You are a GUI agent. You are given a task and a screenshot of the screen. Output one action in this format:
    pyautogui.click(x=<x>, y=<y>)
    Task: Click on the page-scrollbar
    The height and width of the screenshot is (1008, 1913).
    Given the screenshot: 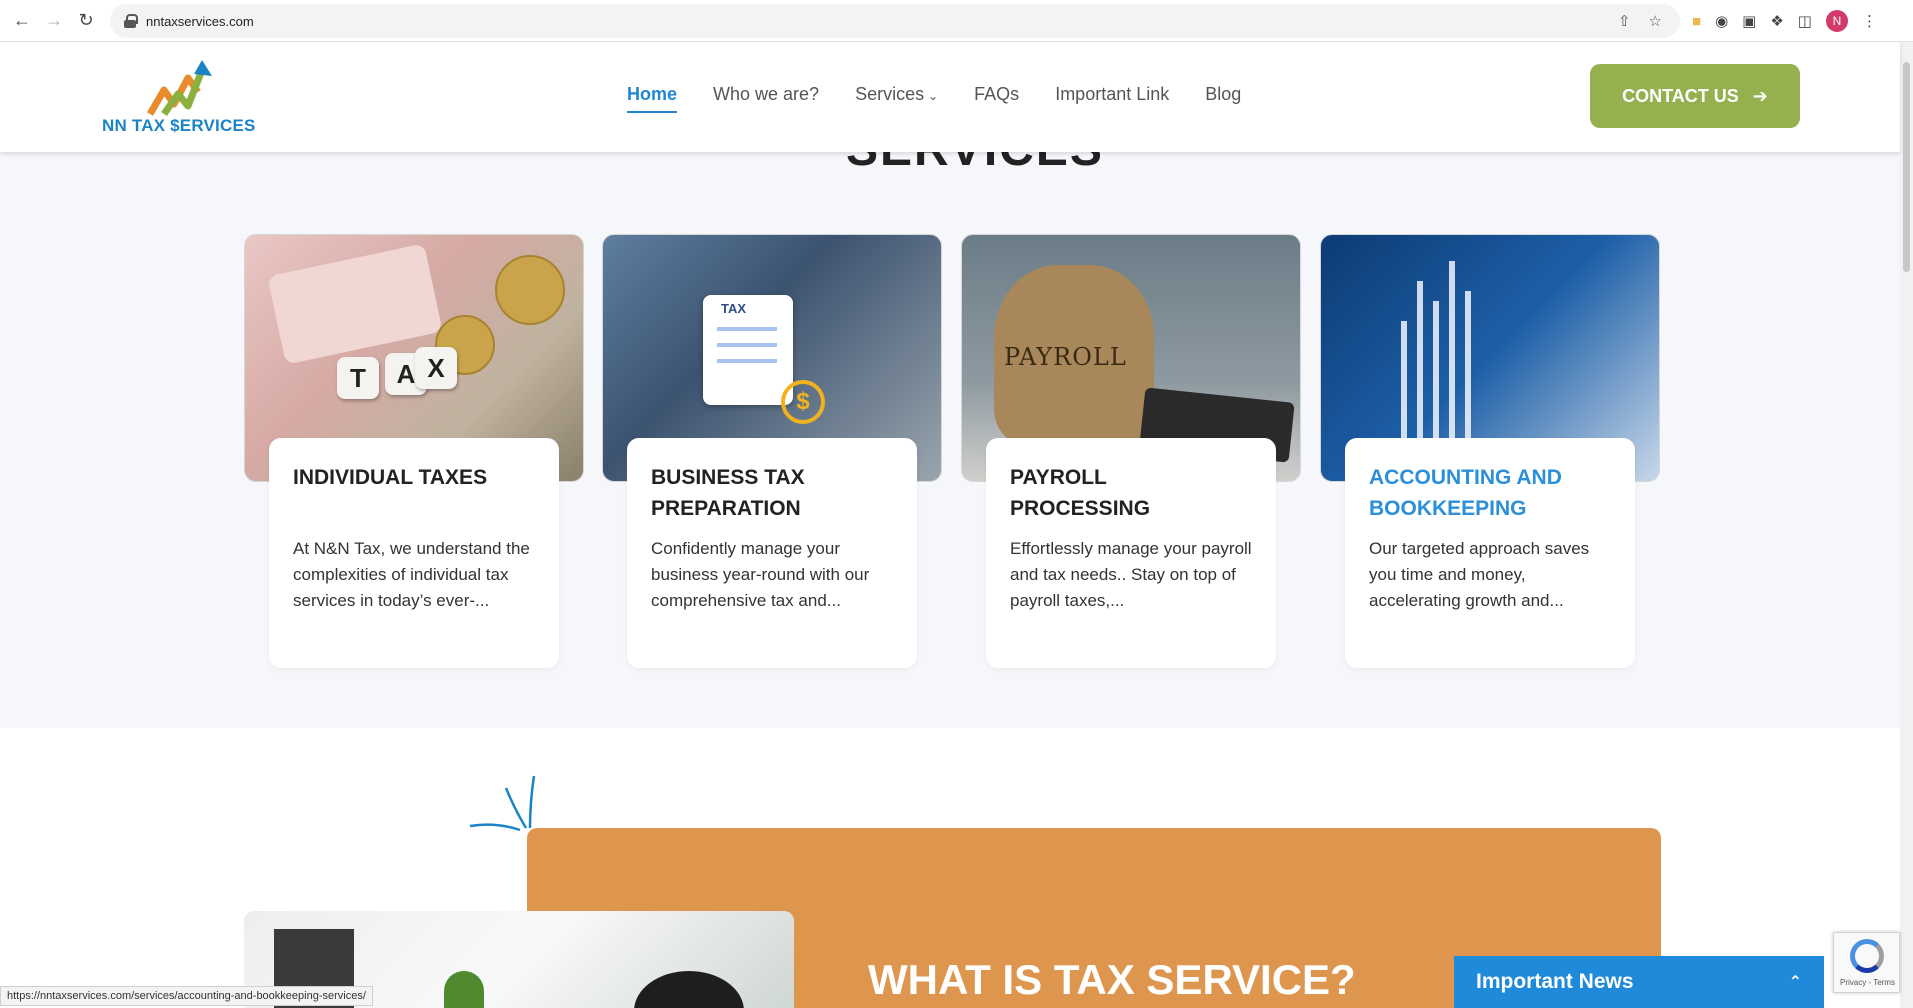 What is the action you would take?
    pyautogui.click(x=1906, y=525)
    